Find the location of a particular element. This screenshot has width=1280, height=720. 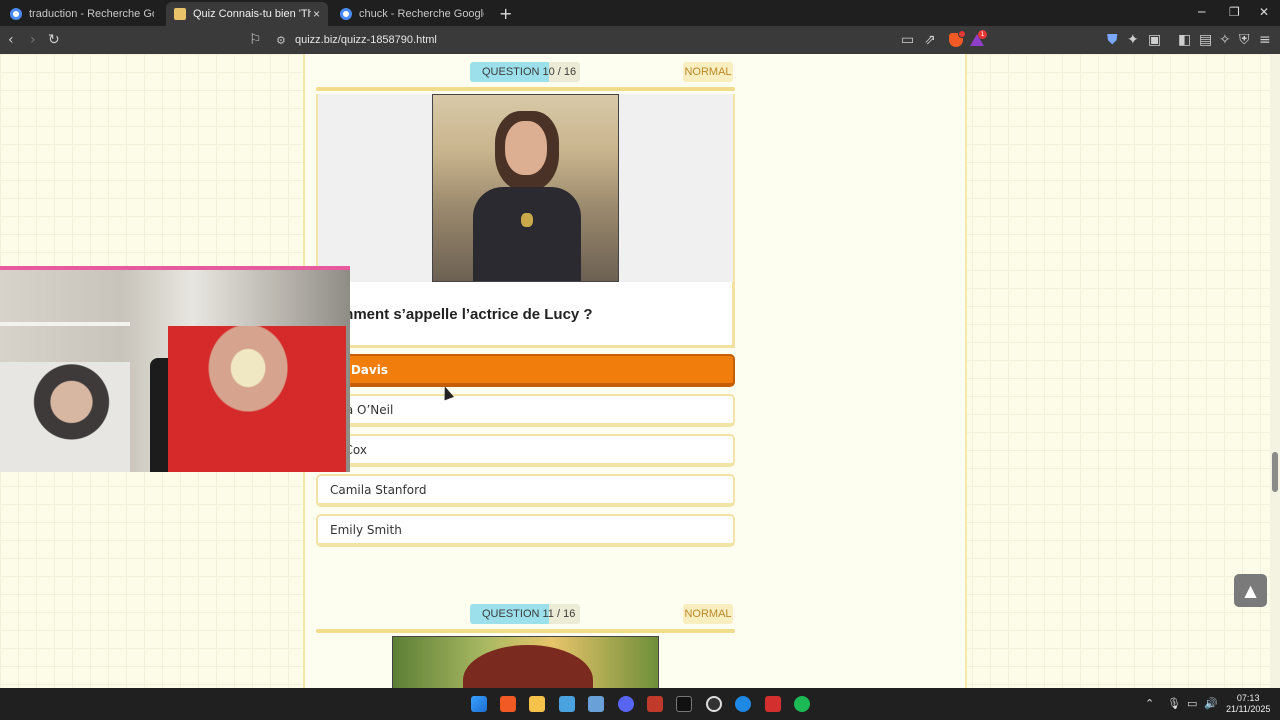

volume-icon: 🔊 is located at coordinates (1211, 703).